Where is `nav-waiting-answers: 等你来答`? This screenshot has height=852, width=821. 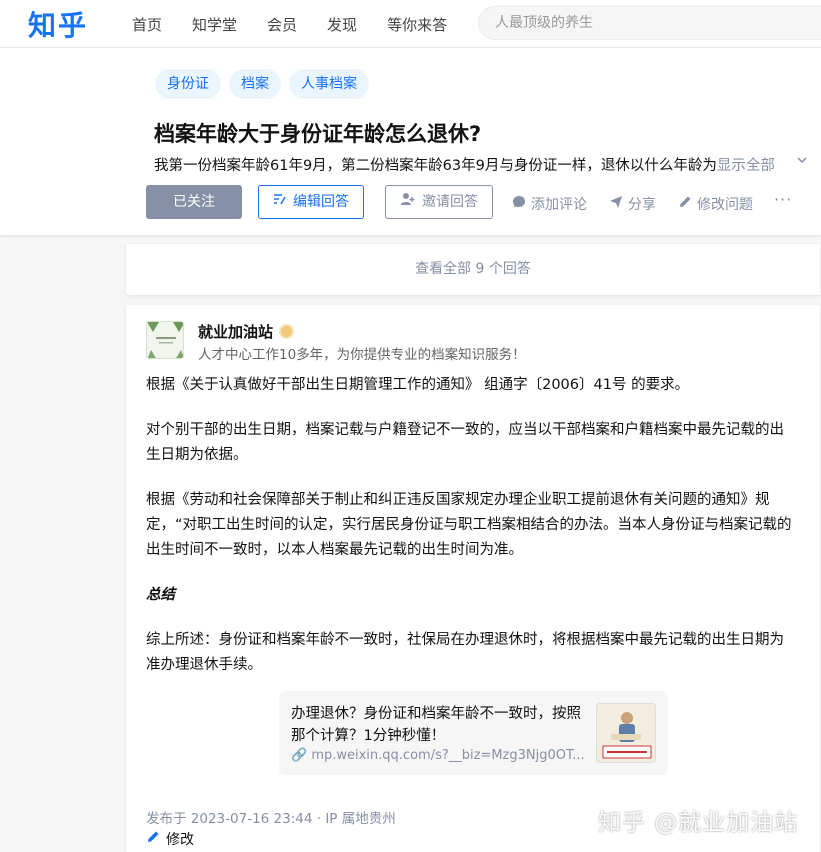
nav-waiting-answers: 等你来答 is located at coordinates (417, 24).